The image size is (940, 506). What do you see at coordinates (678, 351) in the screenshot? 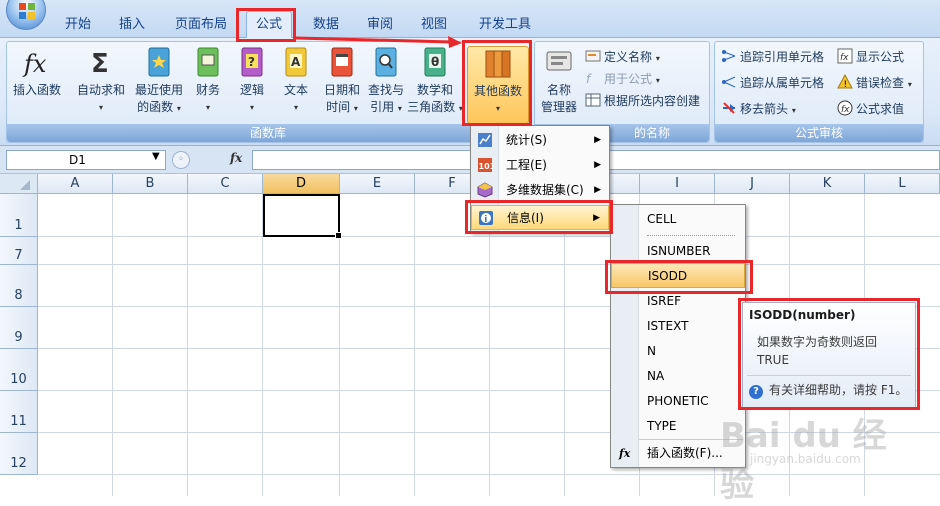
I see `function-item-n: N` at bounding box center [678, 351].